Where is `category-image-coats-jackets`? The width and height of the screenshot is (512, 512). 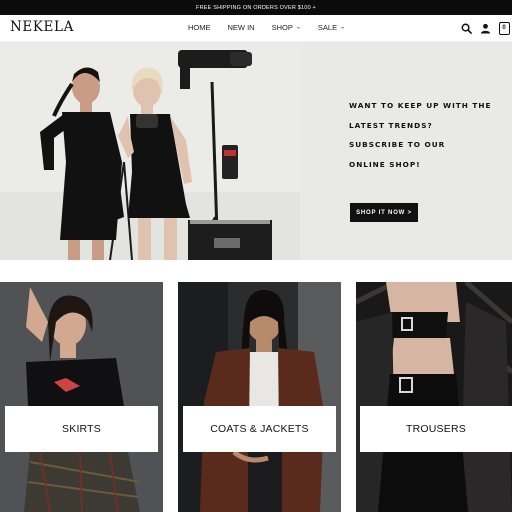 category-image-coats-jackets is located at coordinates (259, 397).